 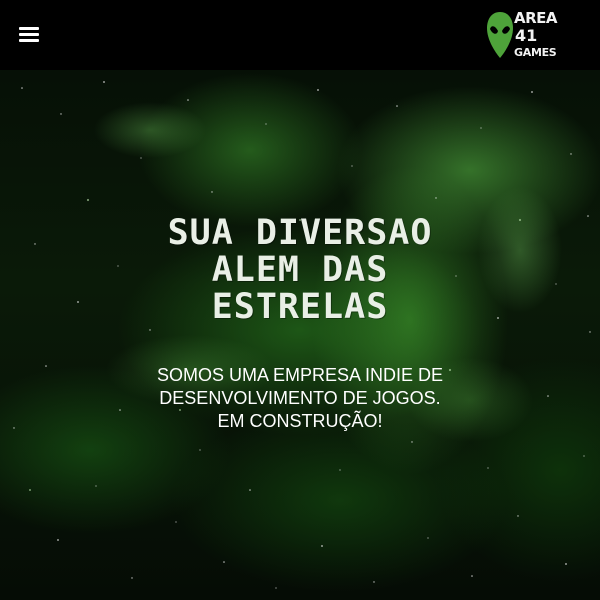 What do you see at coordinates (540, 35) in the screenshot?
I see `logo-wordmark: AREA 41 GAMES` at bounding box center [540, 35].